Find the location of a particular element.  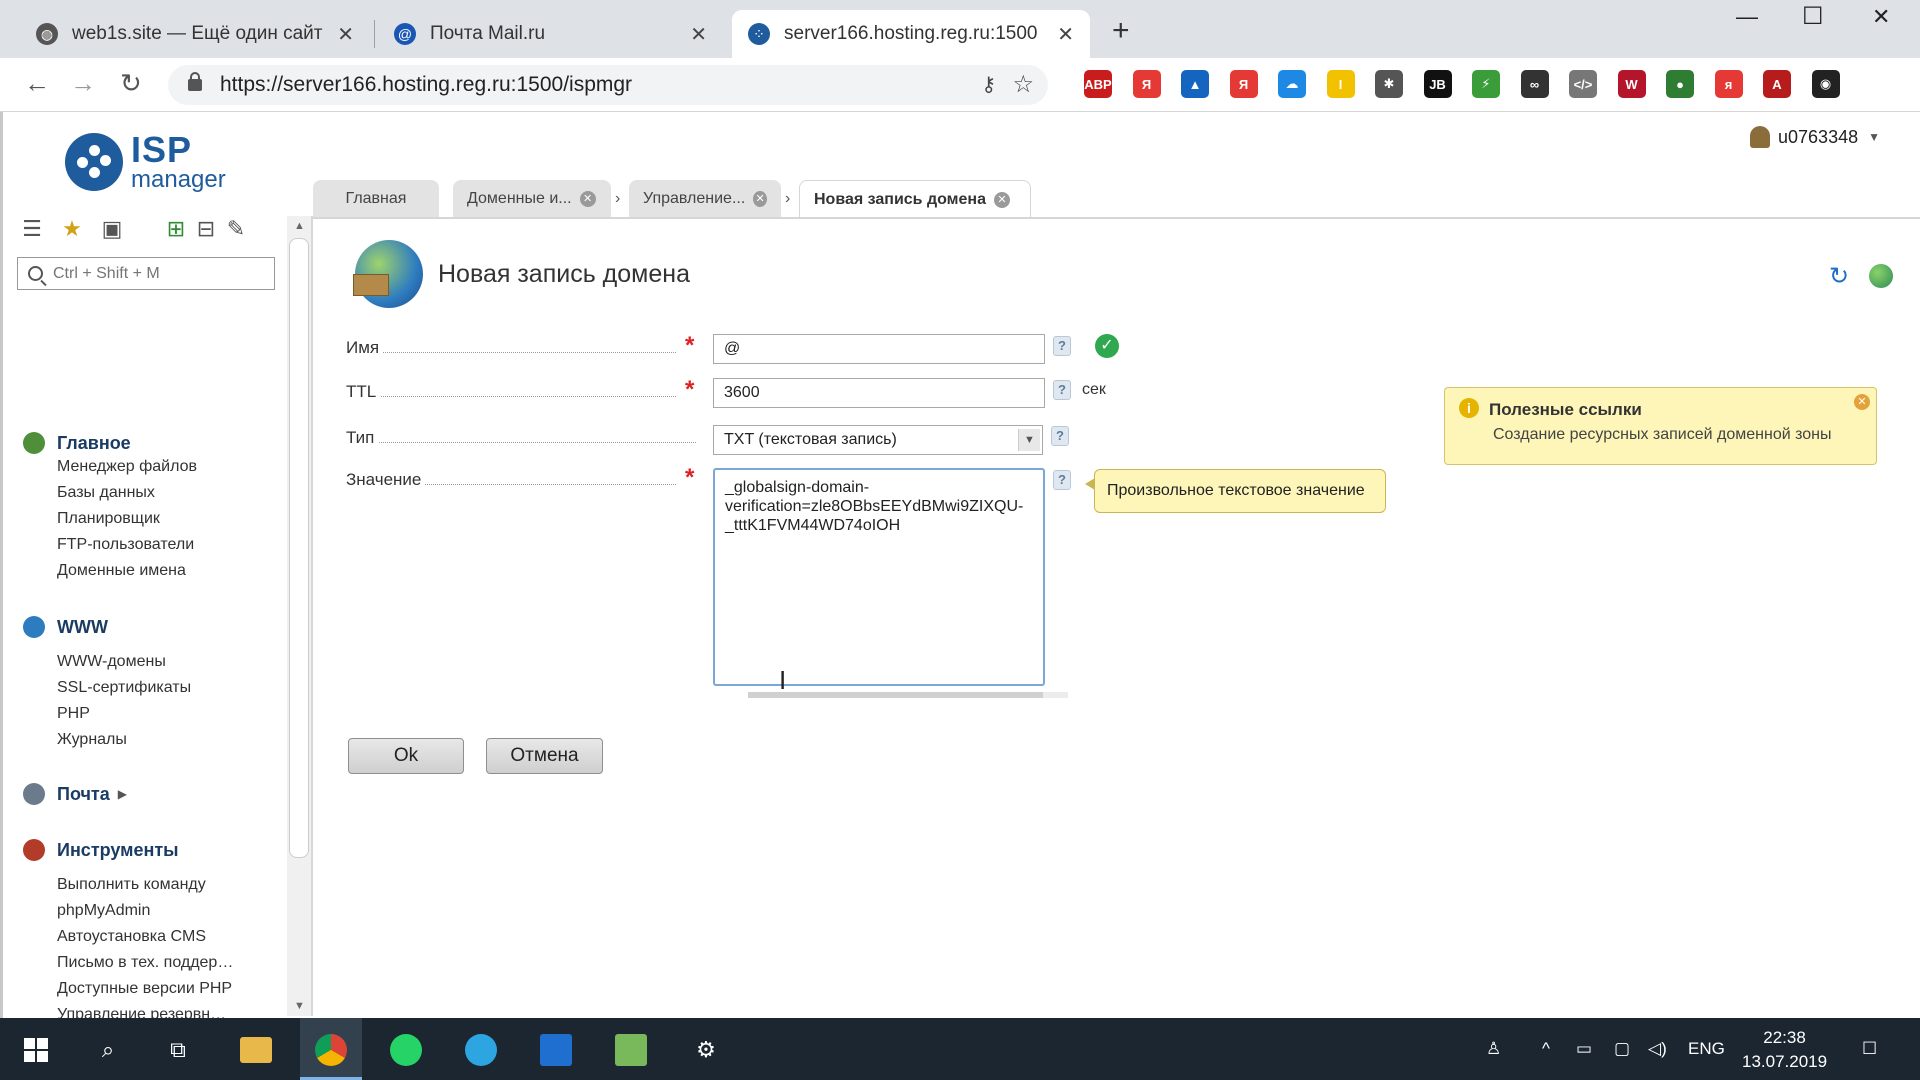

minimize-icon: — is located at coordinates (1747, 17).